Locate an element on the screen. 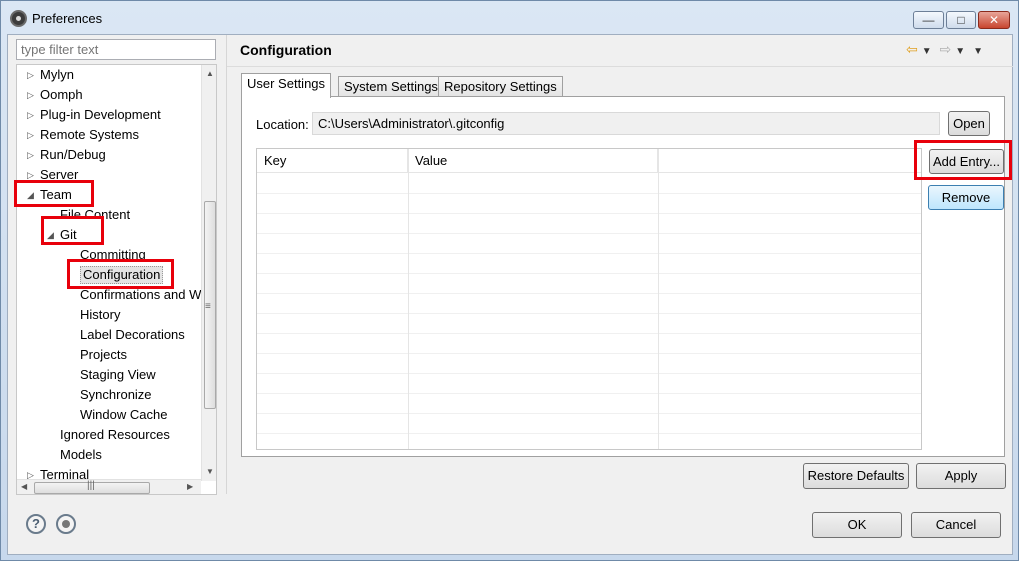  tree-item-label: Plug-in Development is located at coordinates (100, 114).